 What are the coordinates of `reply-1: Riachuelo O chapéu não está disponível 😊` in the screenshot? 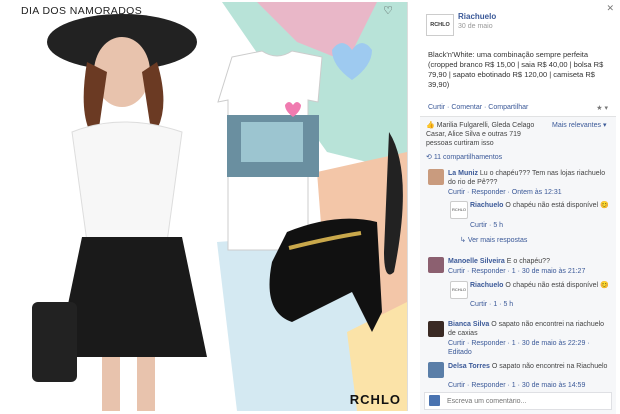 It's located at (539, 205).